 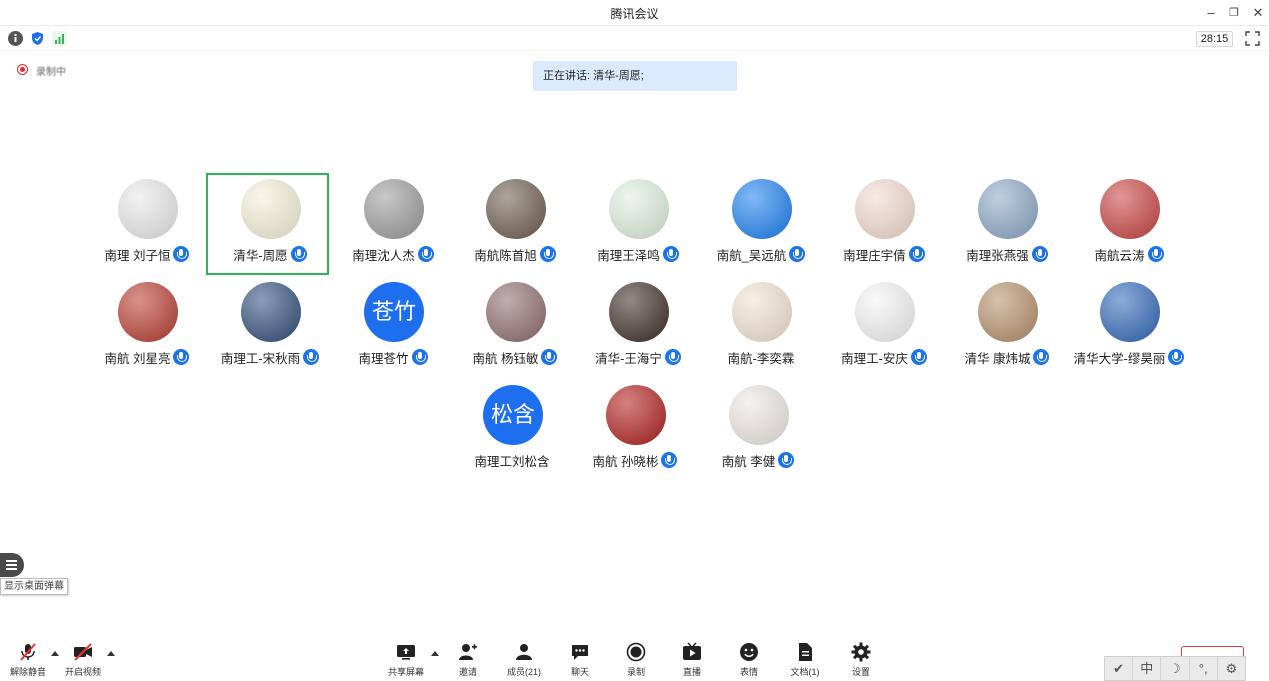 I want to click on participant-tile: 松含 南理工刘松含, so click(x=512, y=429).